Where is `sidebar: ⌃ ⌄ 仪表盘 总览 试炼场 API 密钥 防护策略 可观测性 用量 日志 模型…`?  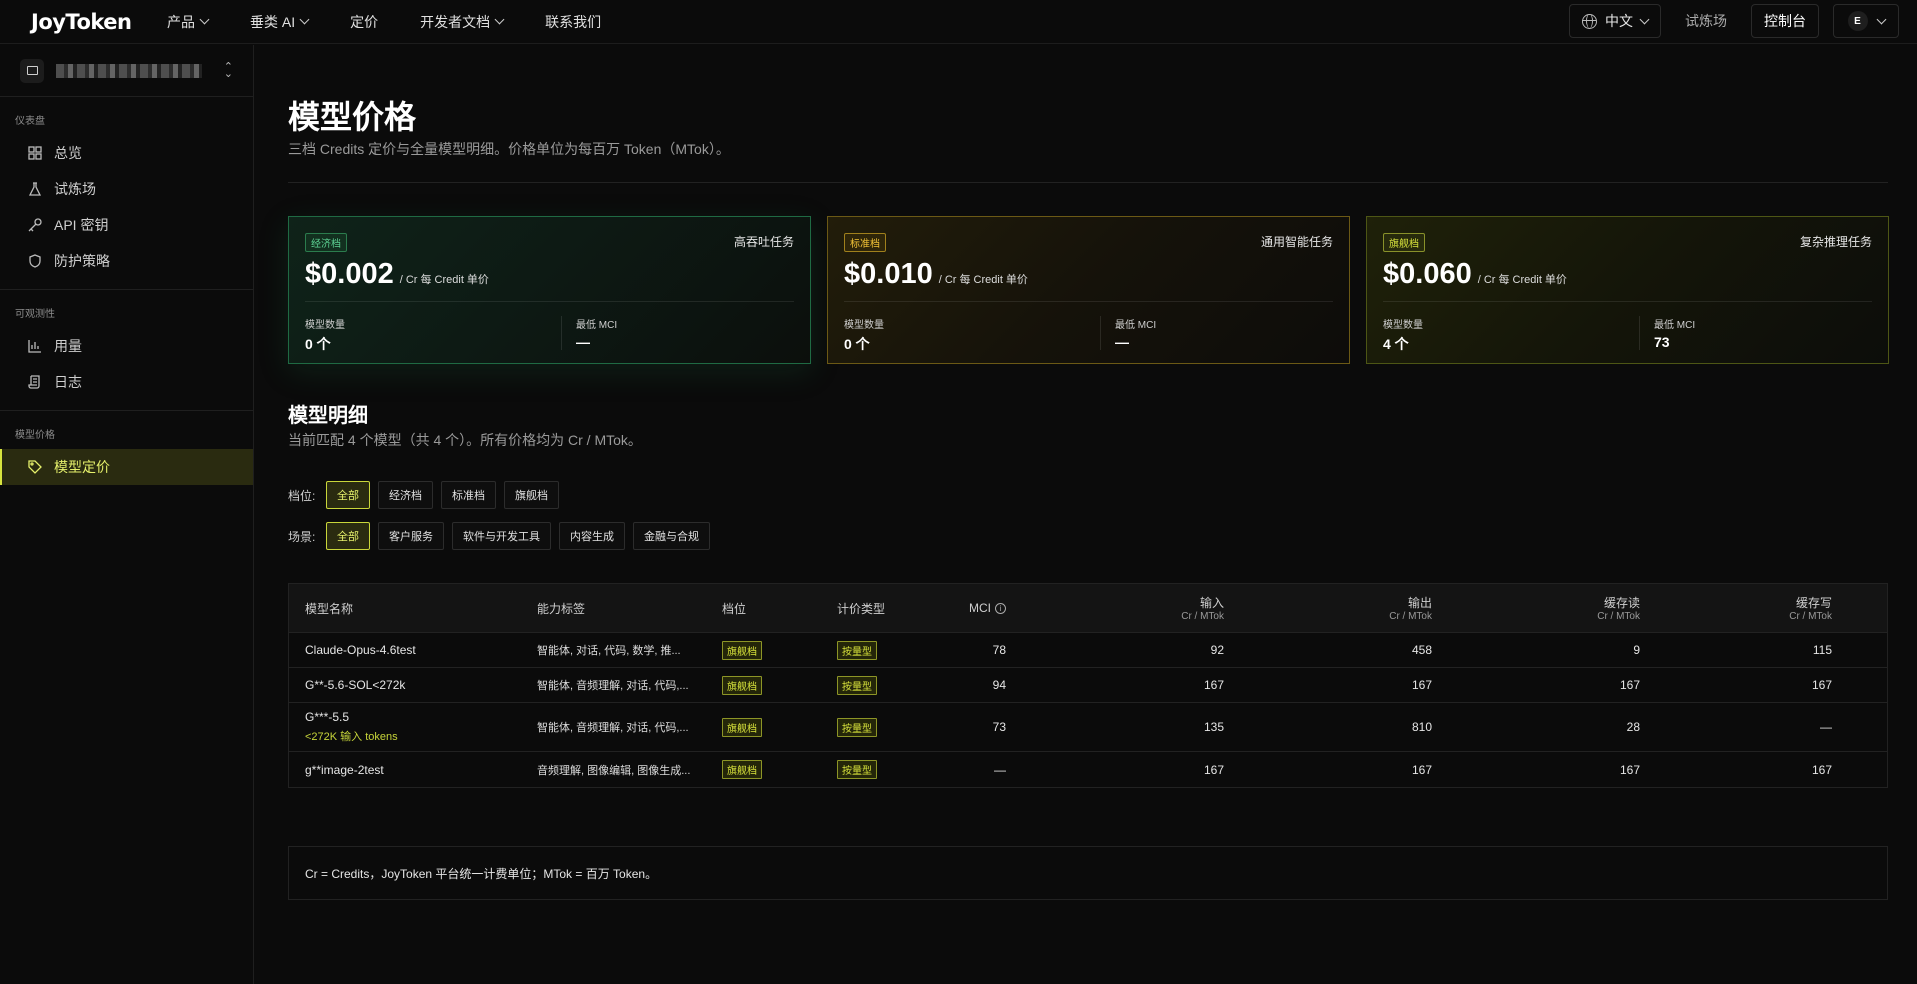
sidebar: ⌃ ⌄ 仪表盘 总览 试炼场 API 密钥 防护策略 可观测性 用量 日志 模型… is located at coordinates (127, 514).